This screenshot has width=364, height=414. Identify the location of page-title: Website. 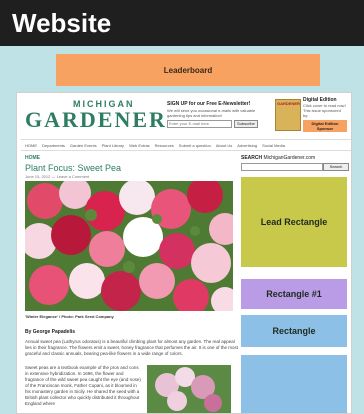
(62, 23).